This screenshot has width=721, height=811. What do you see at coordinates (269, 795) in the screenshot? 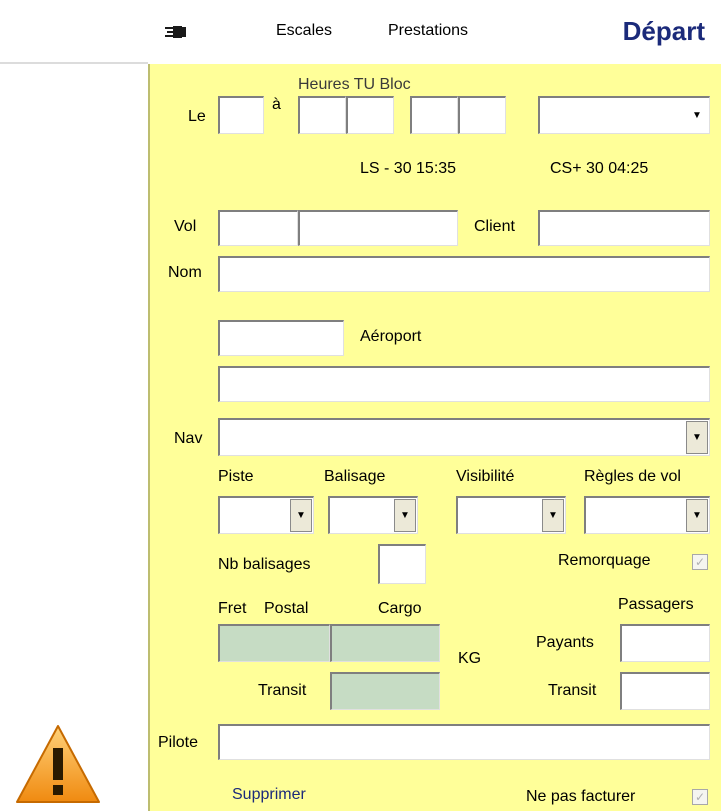
I see `supprimer-button: Supprimer` at bounding box center [269, 795].